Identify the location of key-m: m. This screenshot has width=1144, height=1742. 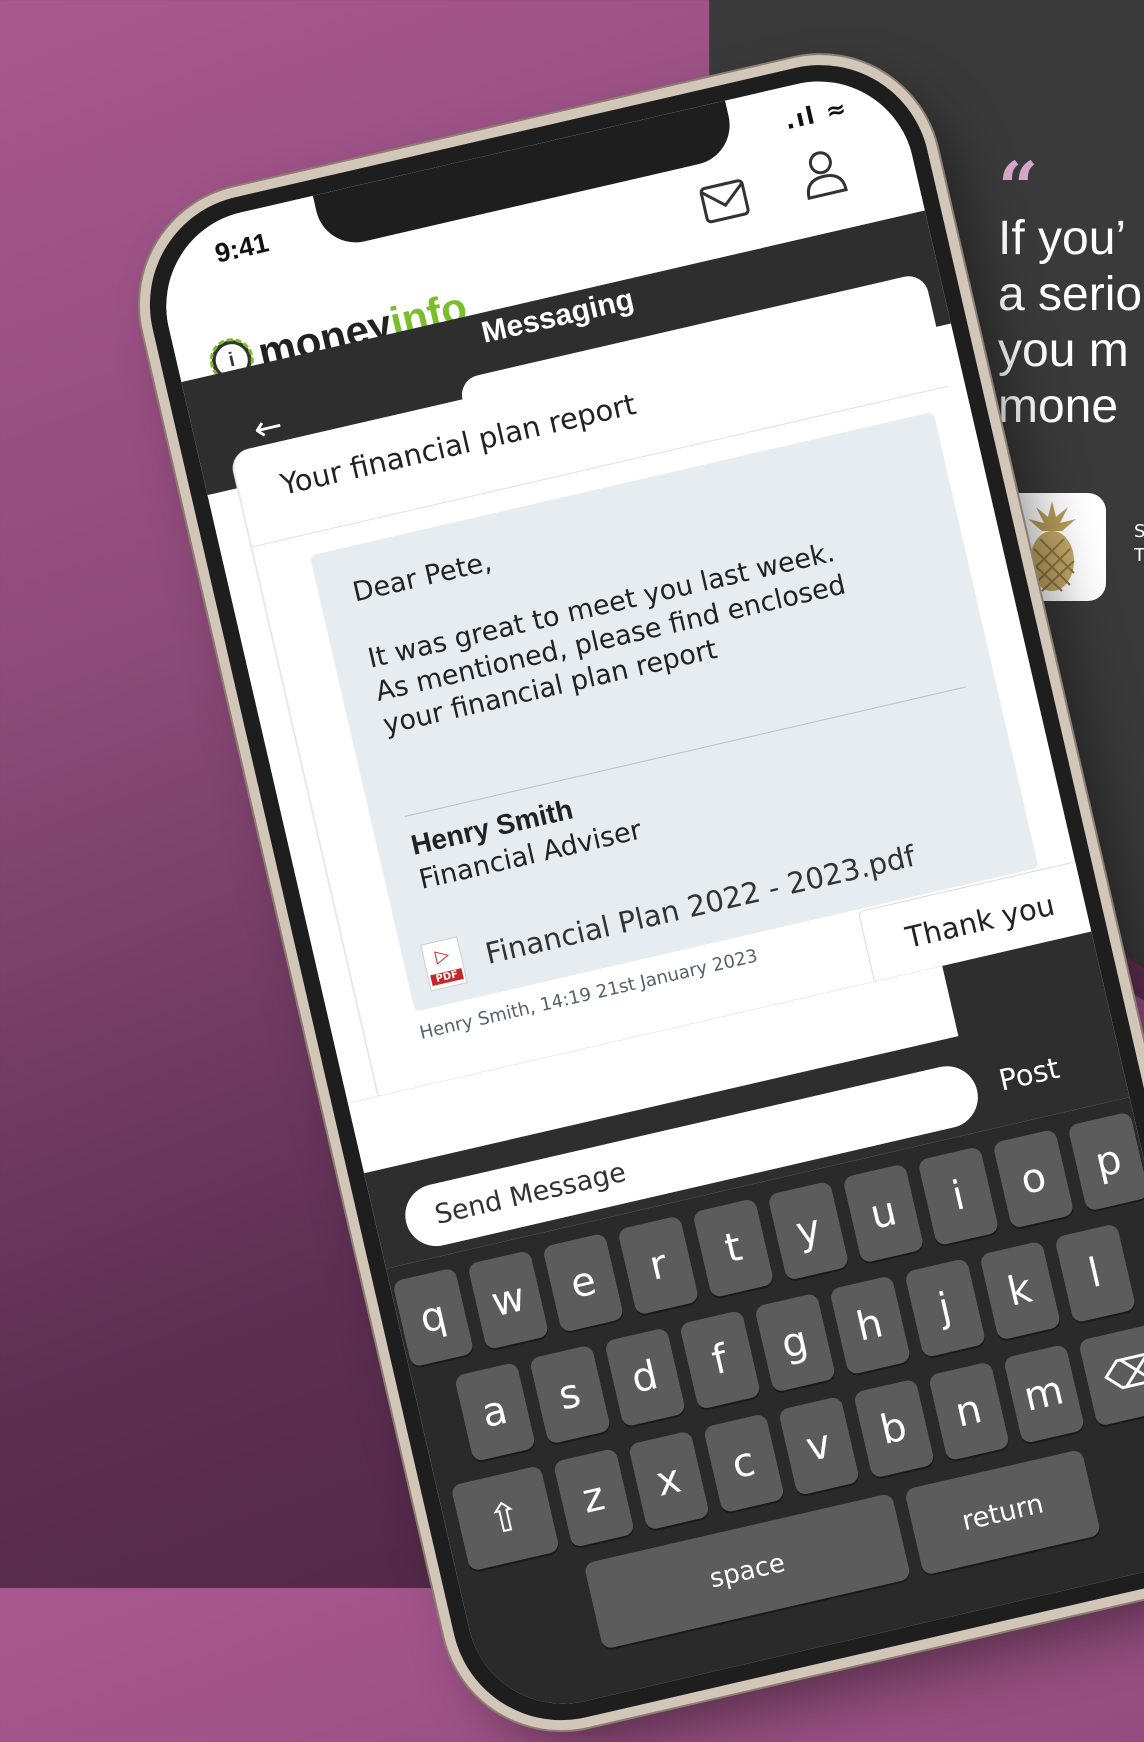
(1043, 1394).